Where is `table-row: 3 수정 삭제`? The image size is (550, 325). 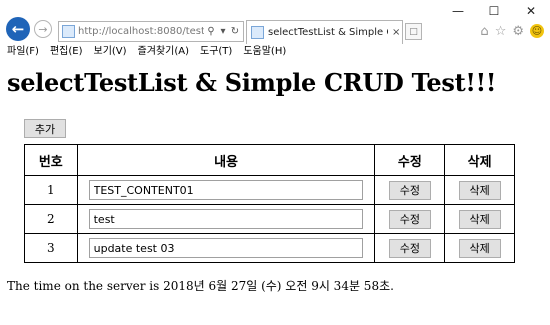 table-row: 3 수정 삭제 is located at coordinates (269, 248).